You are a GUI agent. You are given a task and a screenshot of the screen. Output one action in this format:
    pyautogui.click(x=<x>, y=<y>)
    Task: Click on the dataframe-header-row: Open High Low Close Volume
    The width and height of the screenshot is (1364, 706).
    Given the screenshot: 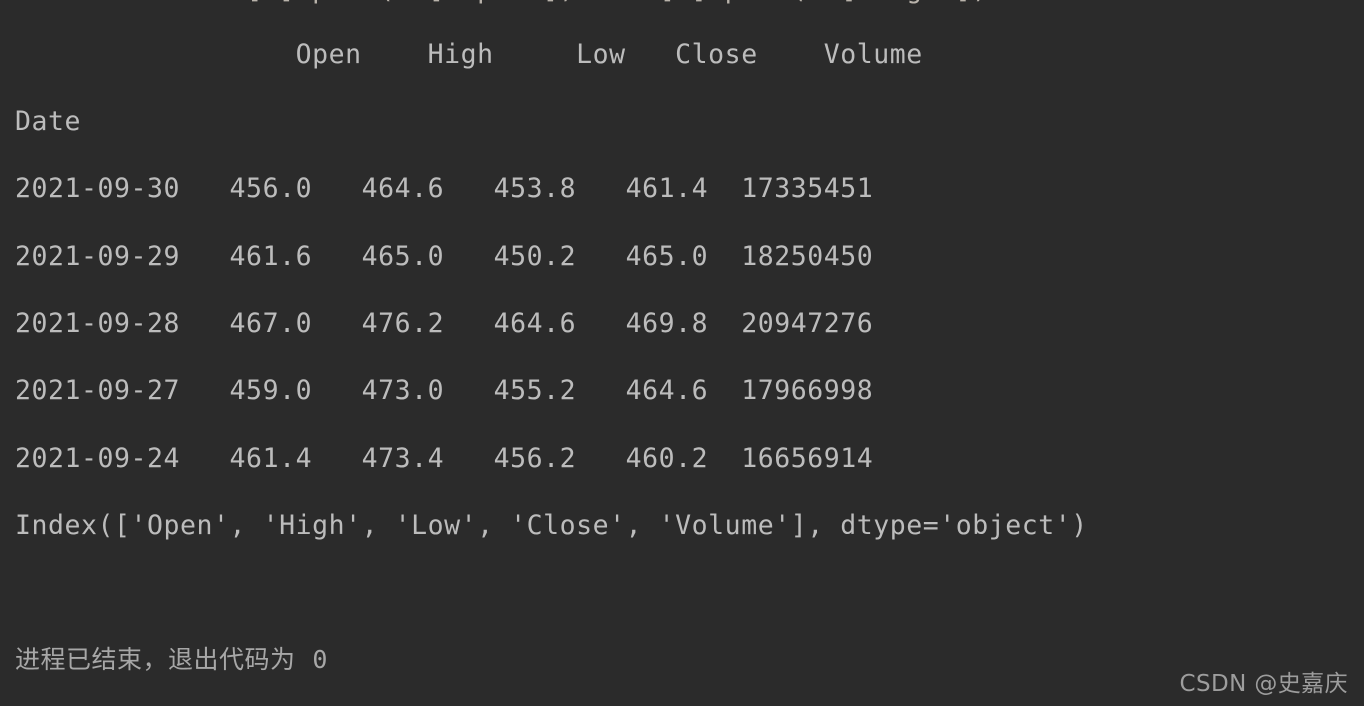 What is the action you would take?
    pyautogui.click(x=469, y=54)
    